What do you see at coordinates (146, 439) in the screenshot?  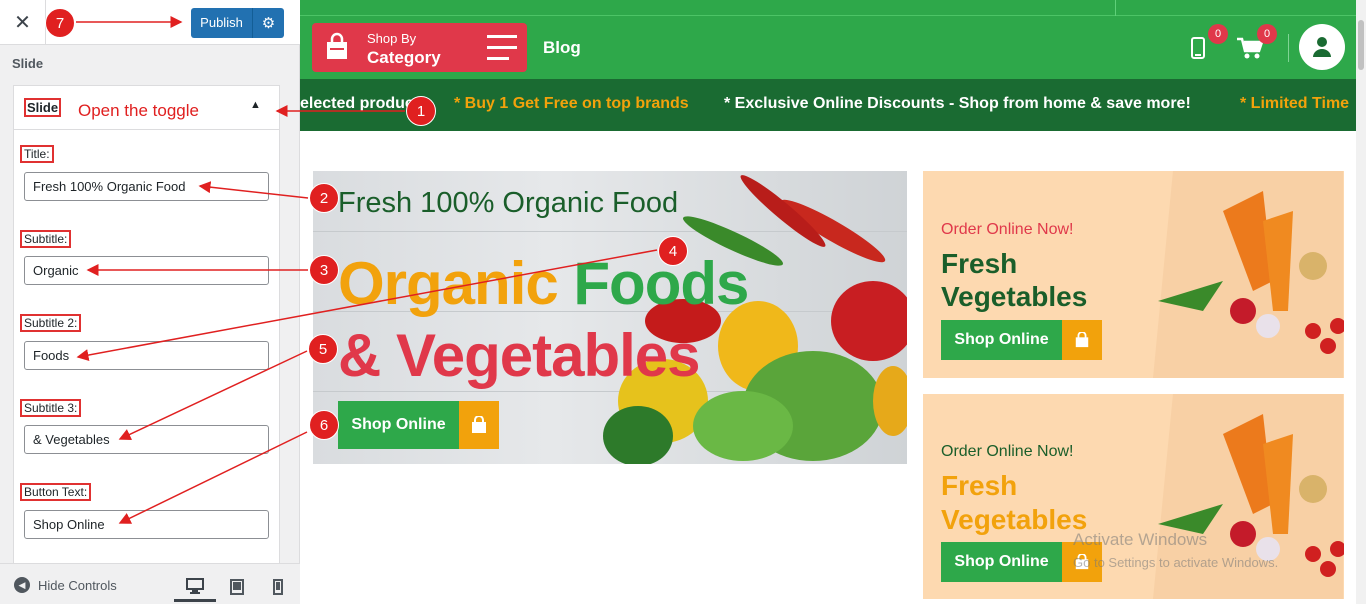 I see `subtitle3-field: & Vegetables` at bounding box center [146, 439].